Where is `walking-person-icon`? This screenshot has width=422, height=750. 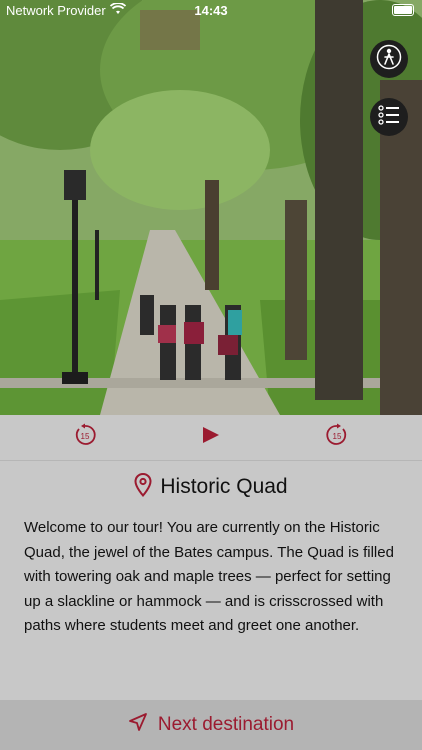 walking-person-icon is located at coordinates (389, 59).